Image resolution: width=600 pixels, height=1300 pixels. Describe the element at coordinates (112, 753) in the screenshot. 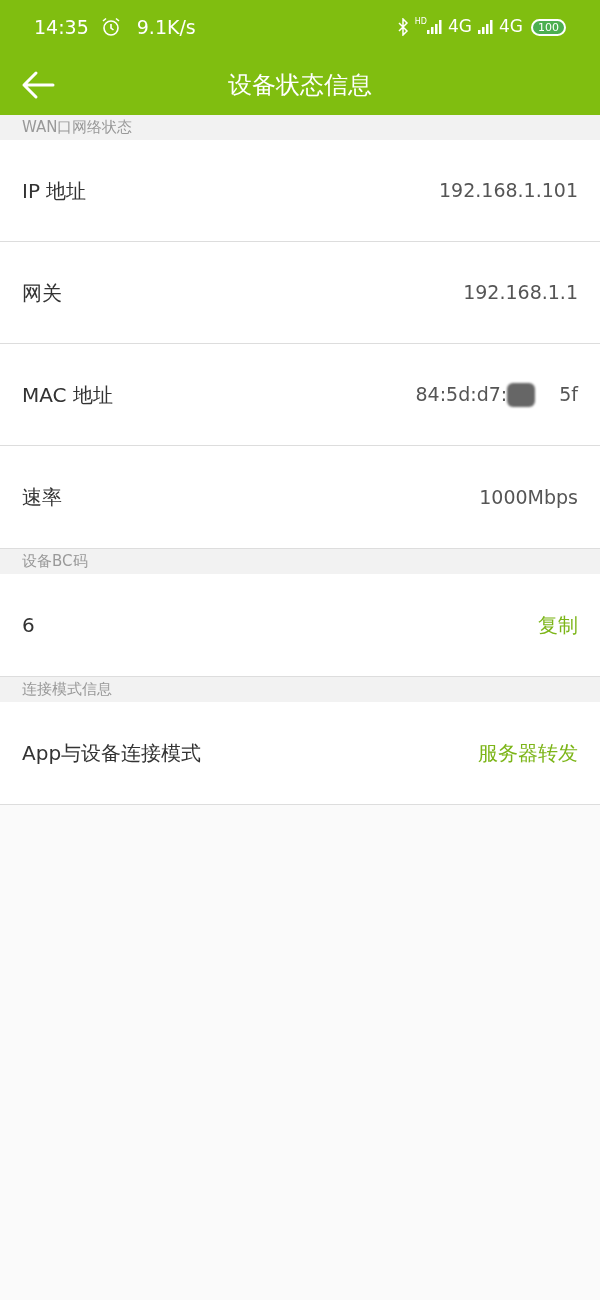

I see `row-label: App与设备连接模式` at that location.